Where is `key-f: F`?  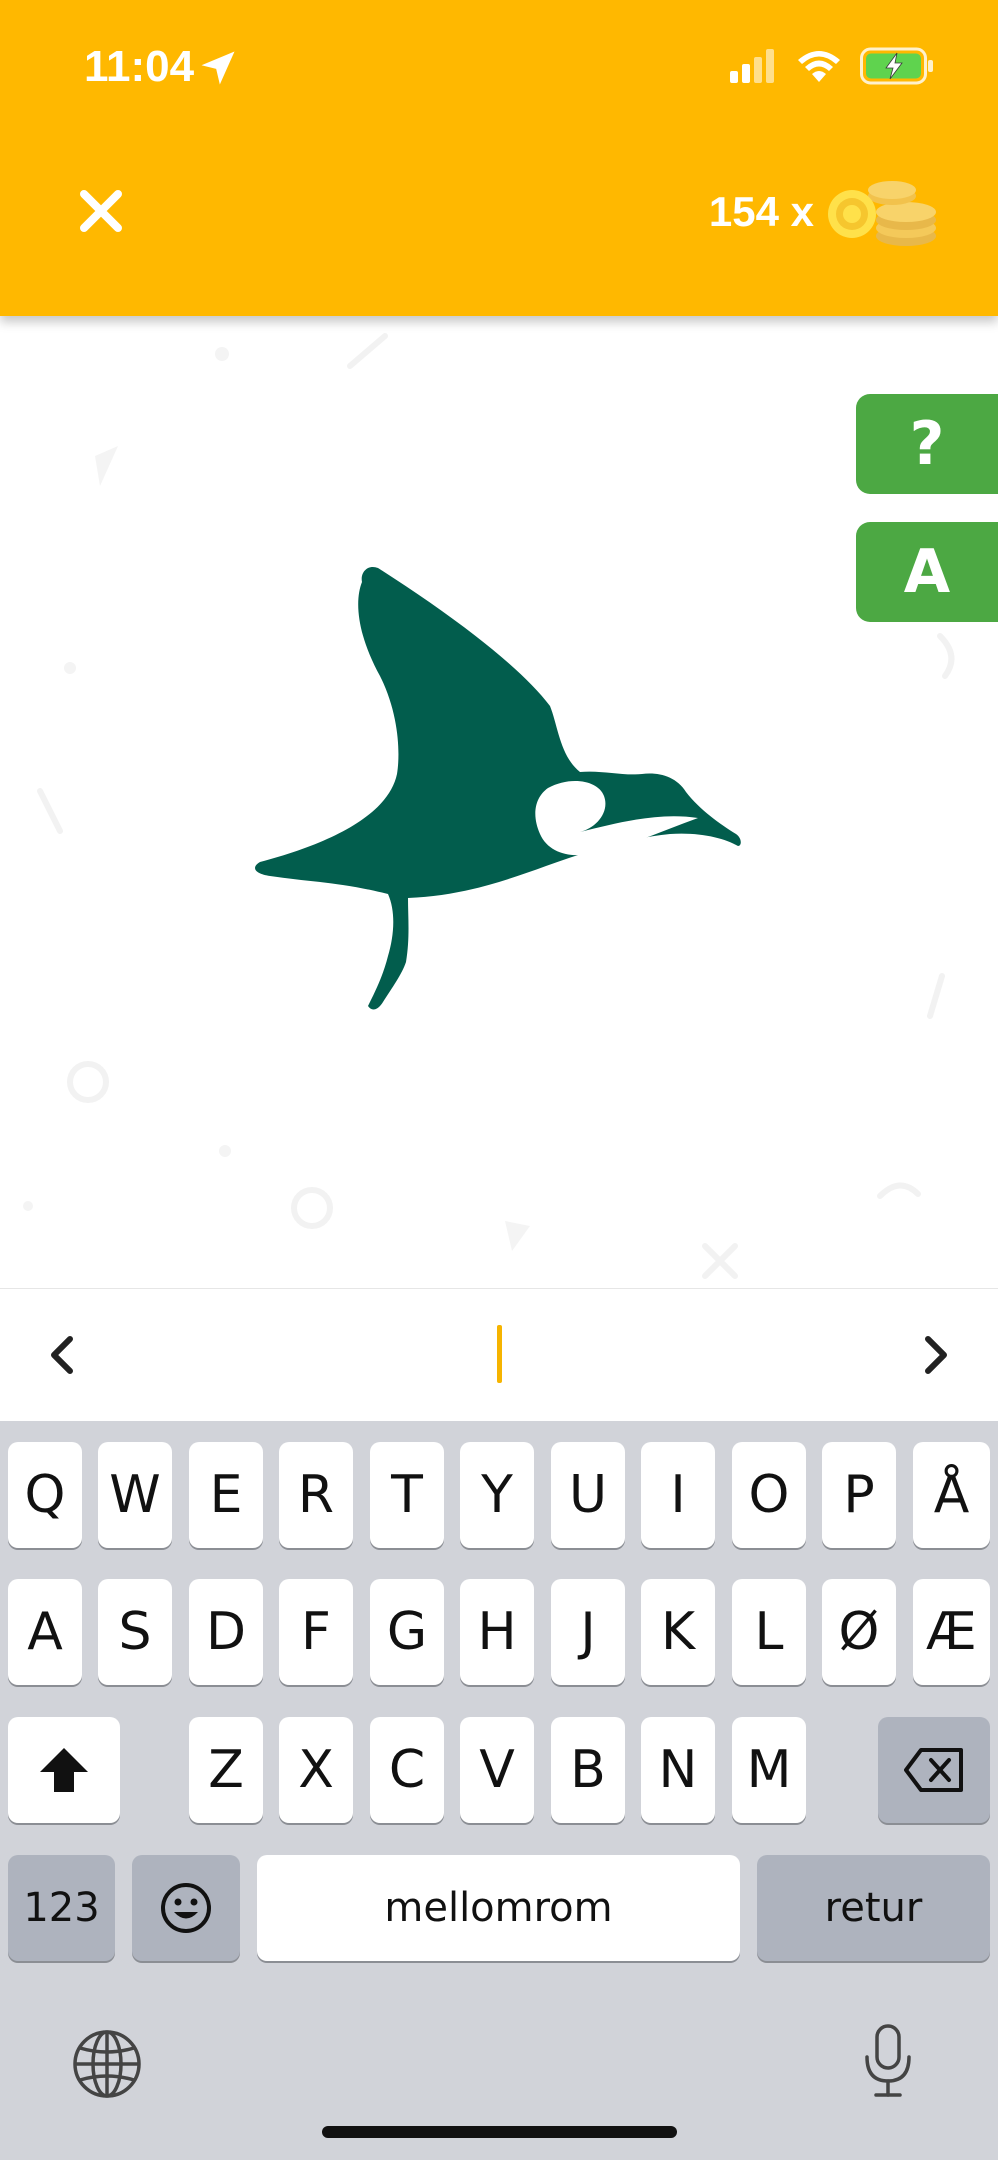
key-f: F is located at coordinates (316, 1632).